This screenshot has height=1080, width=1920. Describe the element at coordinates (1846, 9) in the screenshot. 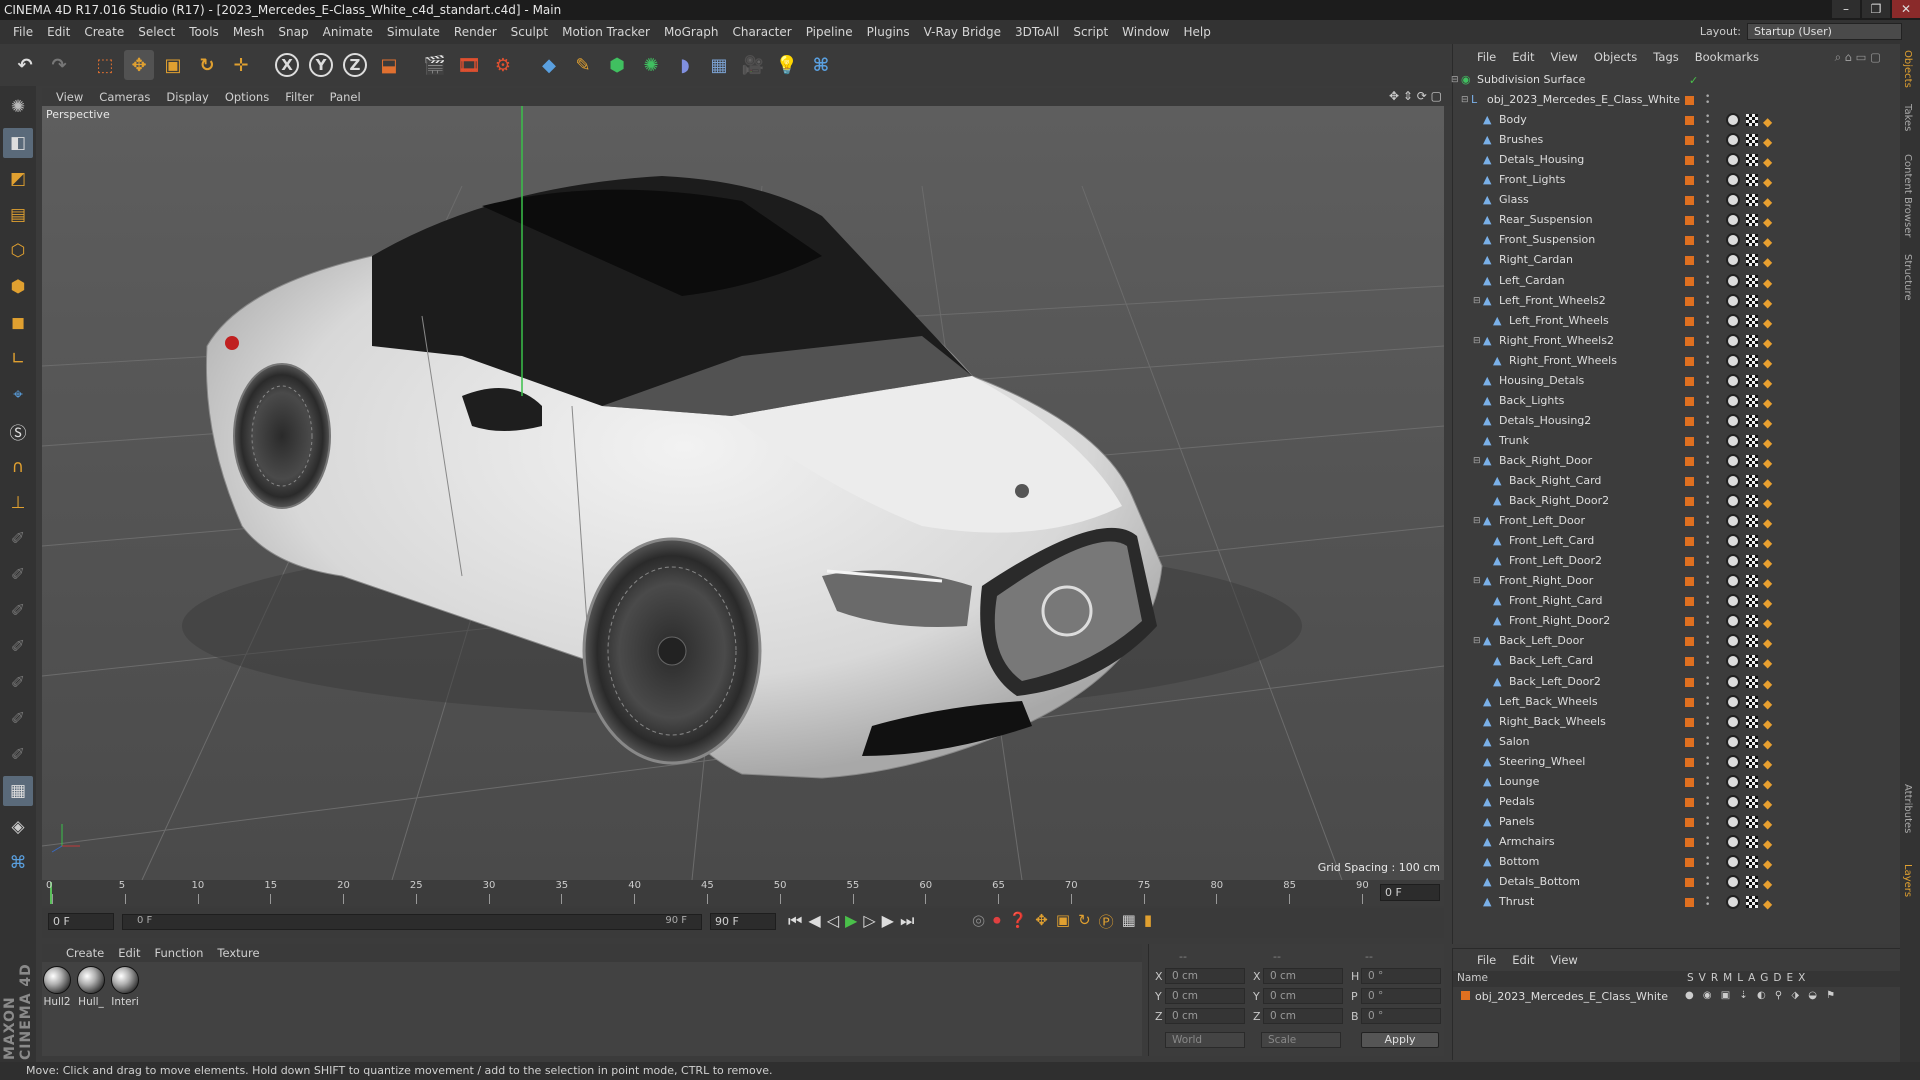

I see `minimize-button: –` at that location.